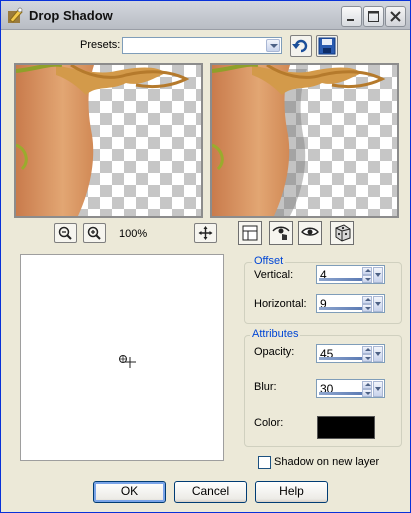 This screenshot has height=513, width=411. I want to click on maximize-icon, so click(373, 16).